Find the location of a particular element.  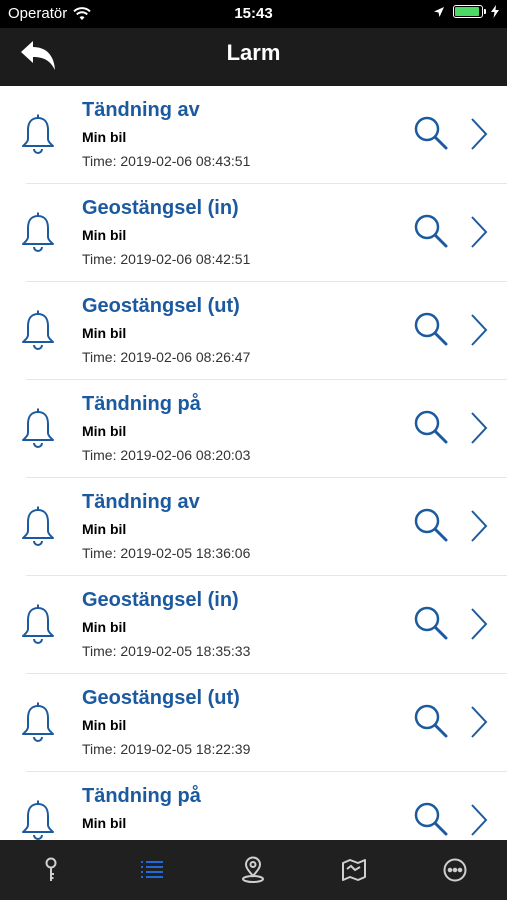

status-right is located at coordinates (466, 11).